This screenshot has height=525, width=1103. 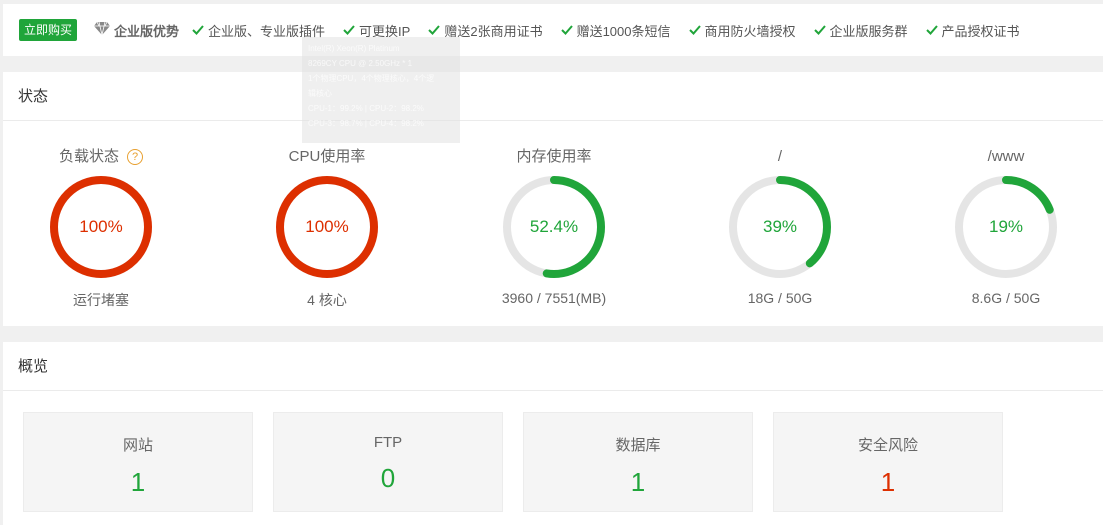 What do you see at coordinates (623, 31) in the screenshot?
I see `feature-label: 赠送1000条短信` at bounding box center [623, 31].